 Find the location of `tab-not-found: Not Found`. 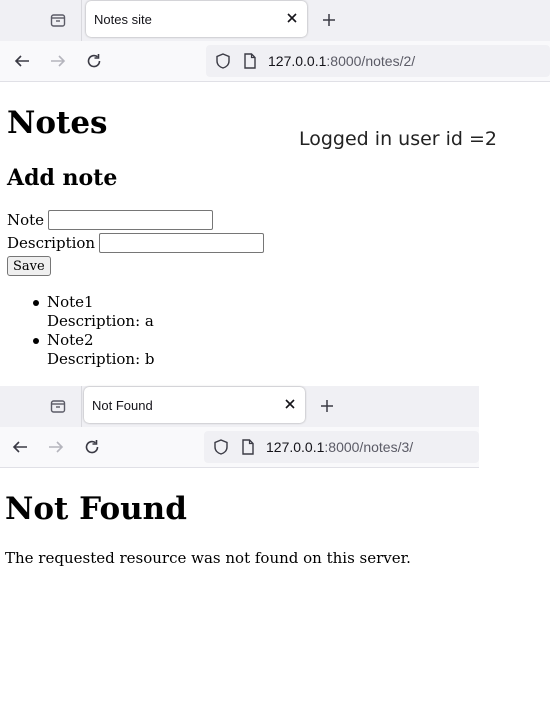

tab-not-found: Not Found is located at coordinates (194, 405).